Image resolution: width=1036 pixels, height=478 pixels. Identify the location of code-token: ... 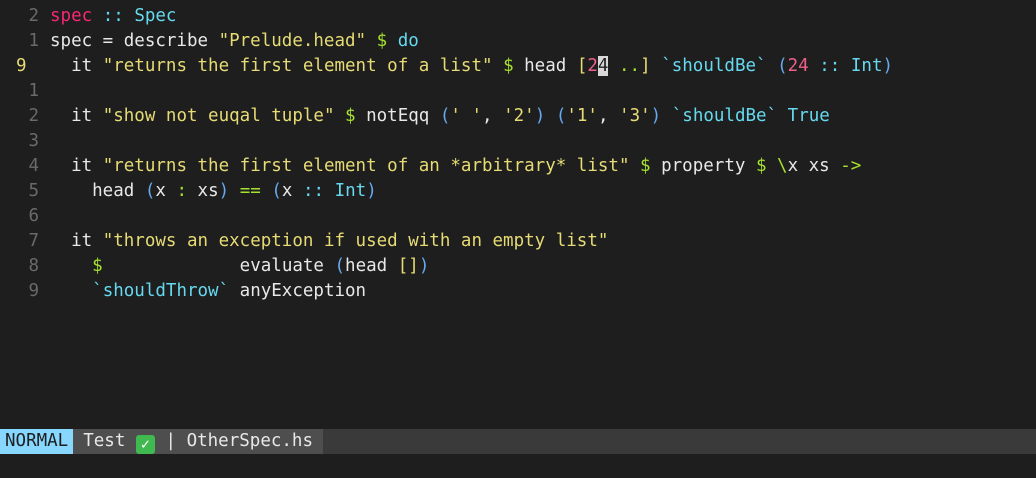
(630, 66).